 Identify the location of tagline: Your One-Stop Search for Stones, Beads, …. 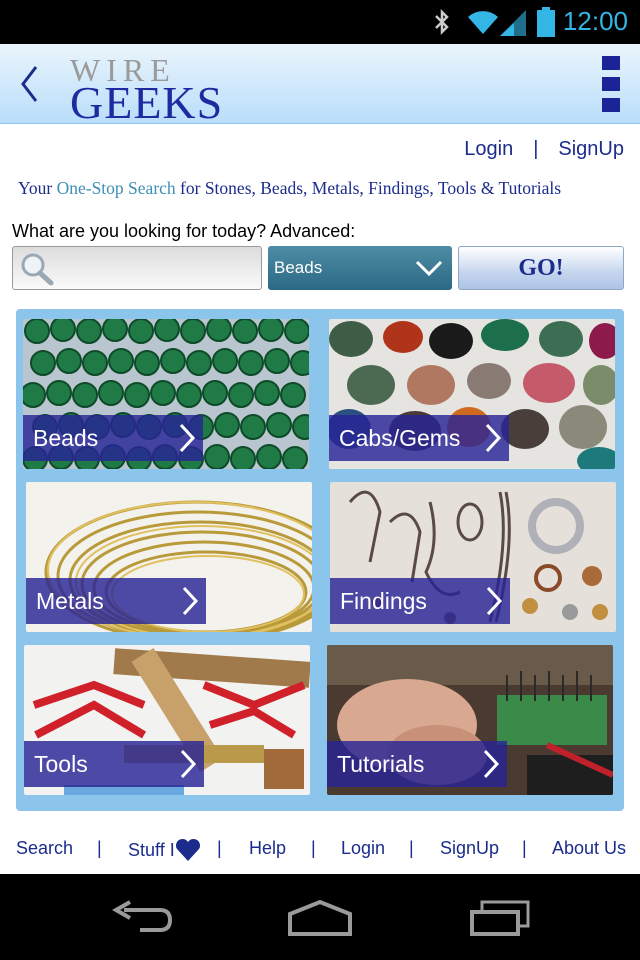
(323, 188).